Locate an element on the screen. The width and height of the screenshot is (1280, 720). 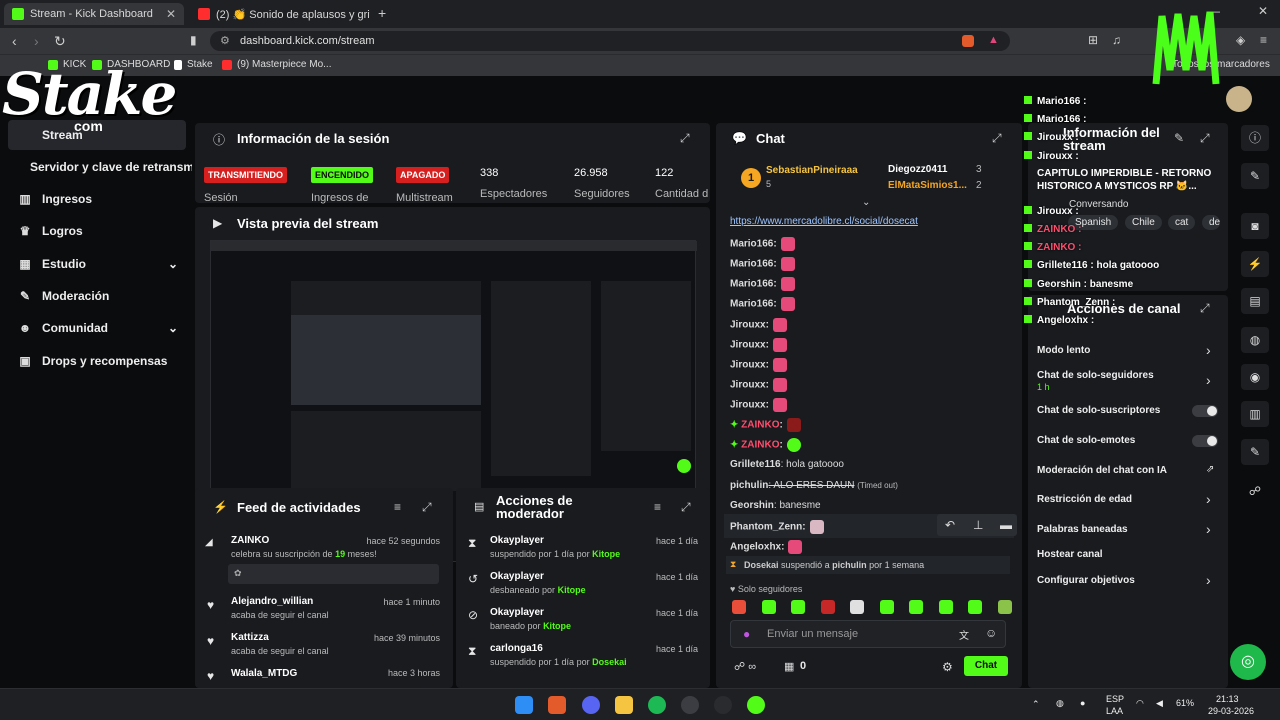
gifter-name: Diegozz0411 is located at coordinates (917, 169).